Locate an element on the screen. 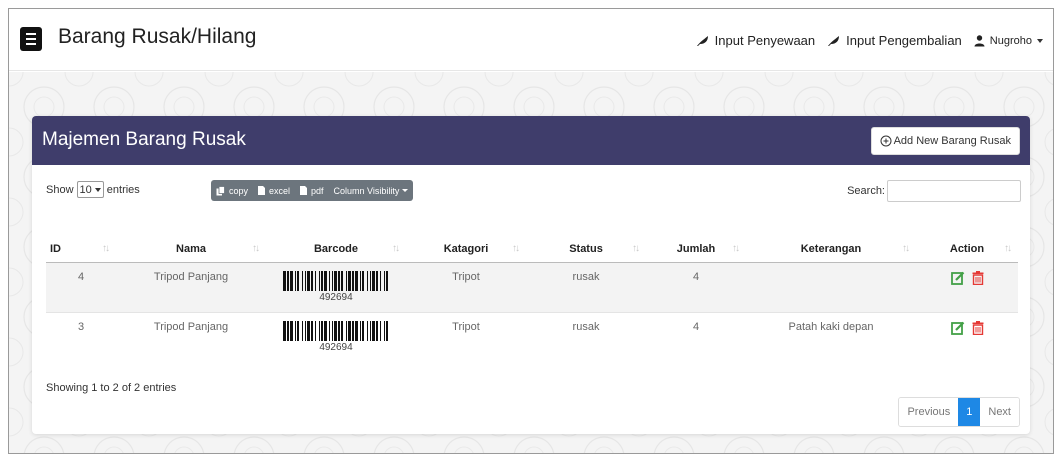  page-length-select: 10 is located at coordinates (90, 189).